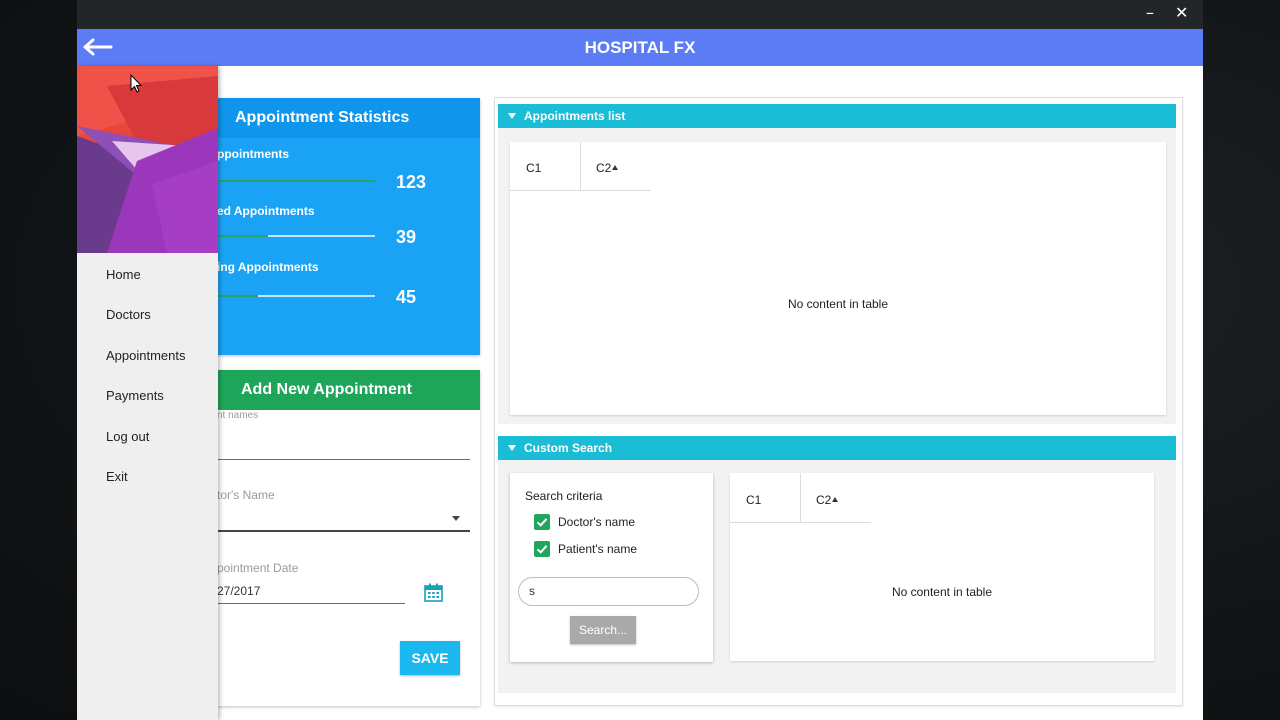 This screenshot has height=720, width=1280. I want to click on stat-value-completed: 39, so click(406, 237).